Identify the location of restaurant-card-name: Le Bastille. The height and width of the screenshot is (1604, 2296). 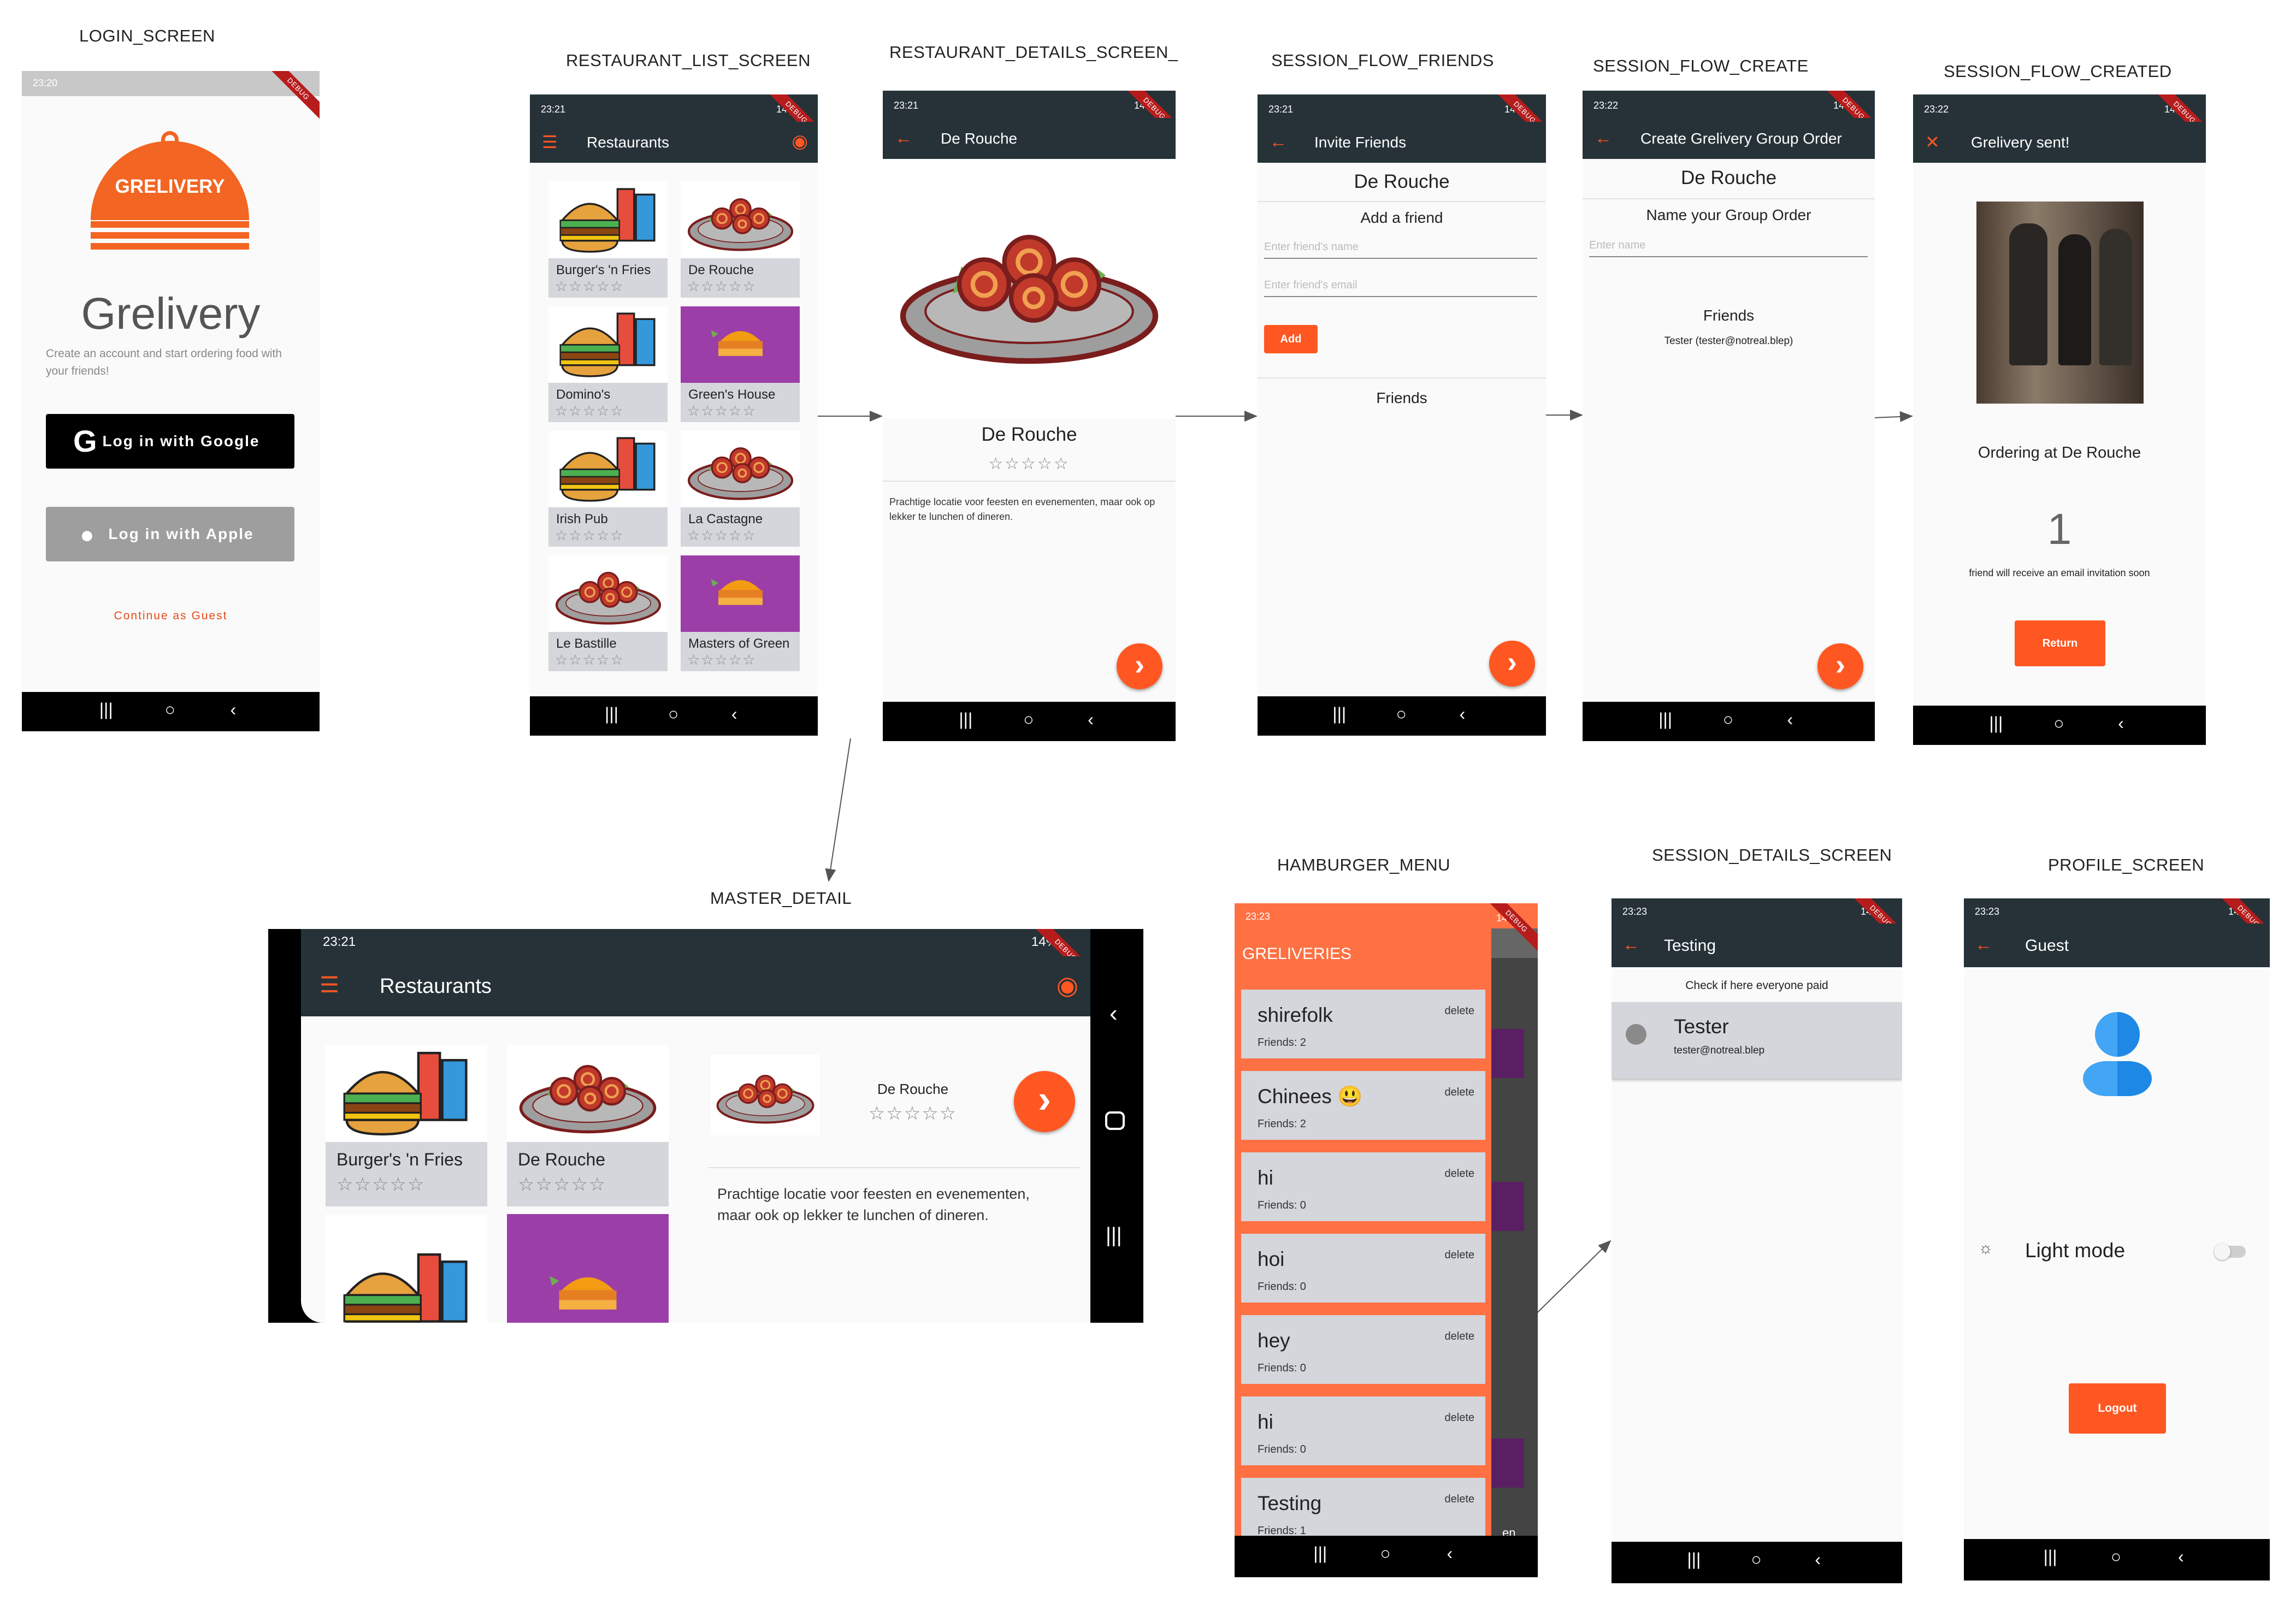
(586, 643).